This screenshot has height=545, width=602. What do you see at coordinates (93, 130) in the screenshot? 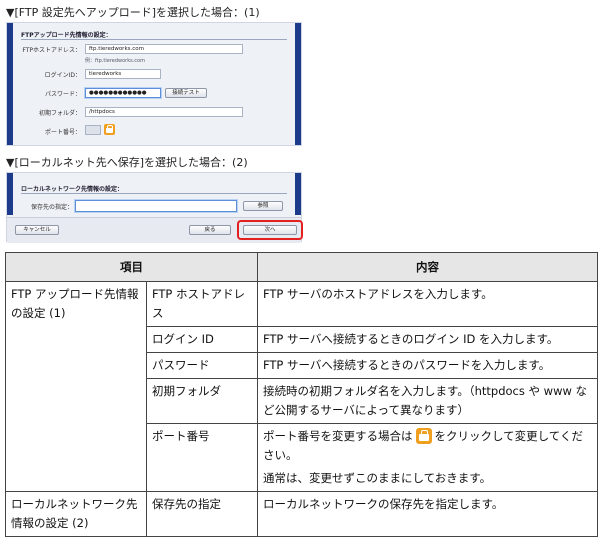
I see `port-input` at bounding box center [93, 130].